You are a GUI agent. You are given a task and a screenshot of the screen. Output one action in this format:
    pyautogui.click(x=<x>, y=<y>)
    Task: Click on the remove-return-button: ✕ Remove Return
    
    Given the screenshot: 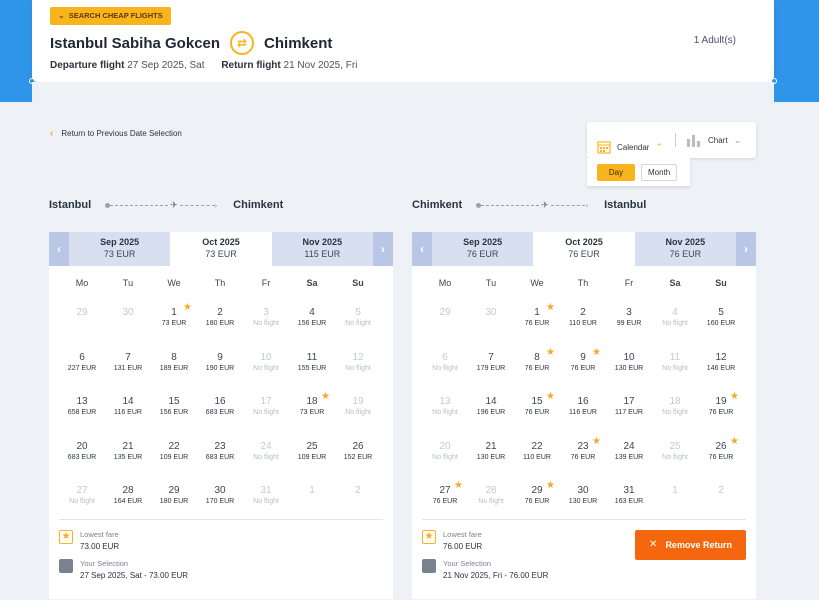 What is the action you would take?
    pyautogui.click(x=690, y=544)
    